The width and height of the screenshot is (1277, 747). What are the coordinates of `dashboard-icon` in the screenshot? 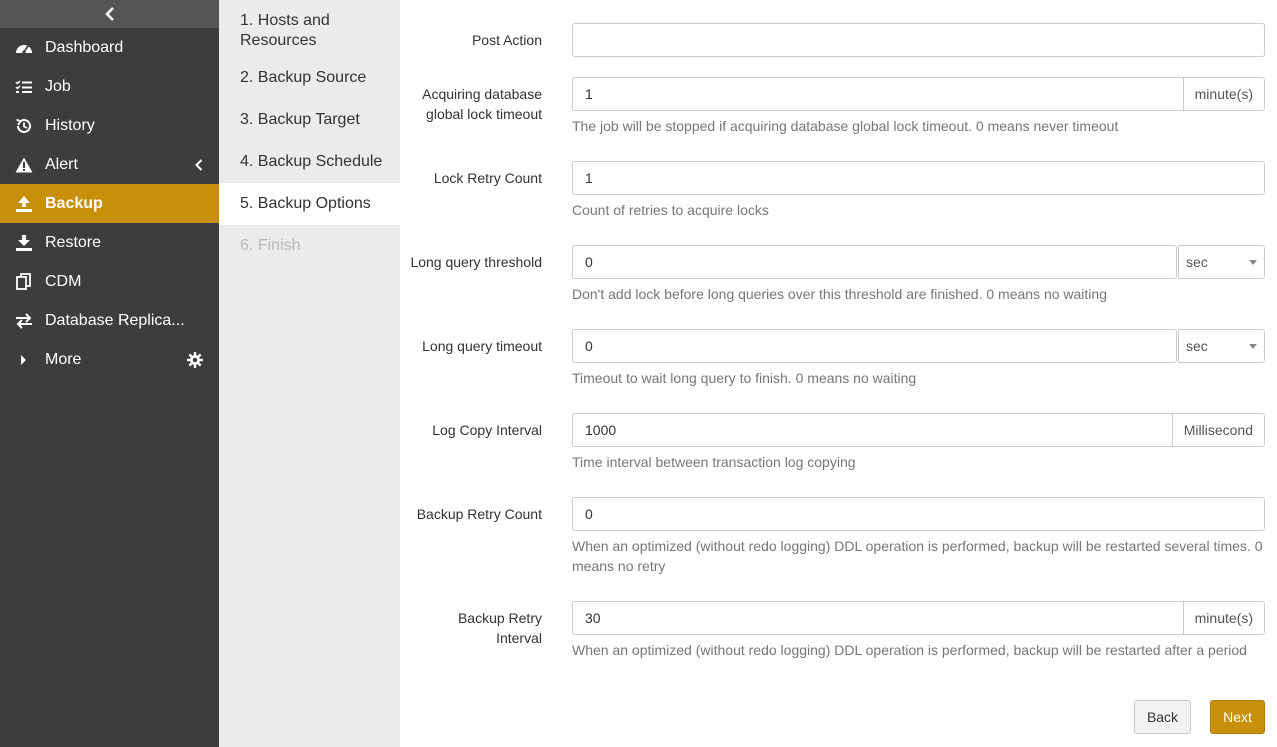 It's located at (24, 48).